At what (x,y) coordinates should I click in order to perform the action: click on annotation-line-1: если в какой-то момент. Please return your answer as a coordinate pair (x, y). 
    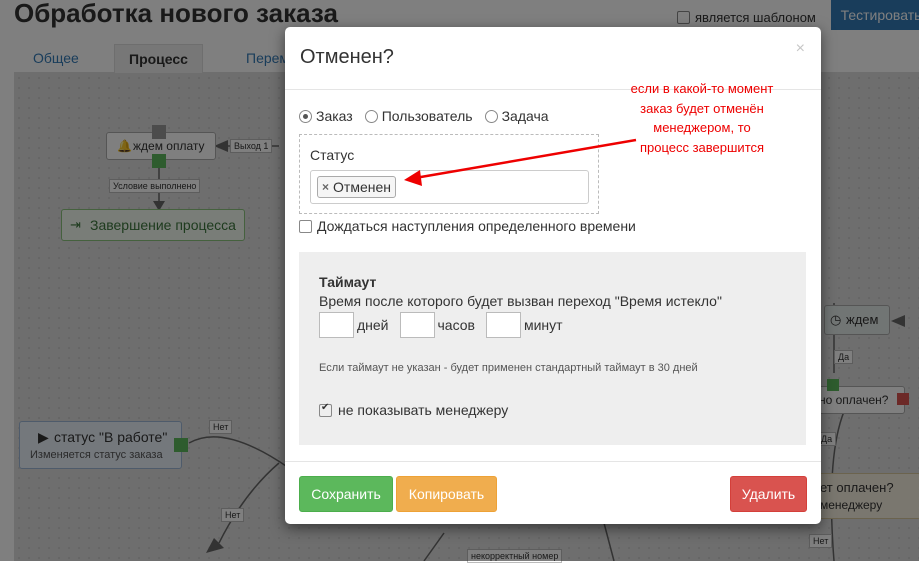
    Looking at the image, I should click on (702, 88).